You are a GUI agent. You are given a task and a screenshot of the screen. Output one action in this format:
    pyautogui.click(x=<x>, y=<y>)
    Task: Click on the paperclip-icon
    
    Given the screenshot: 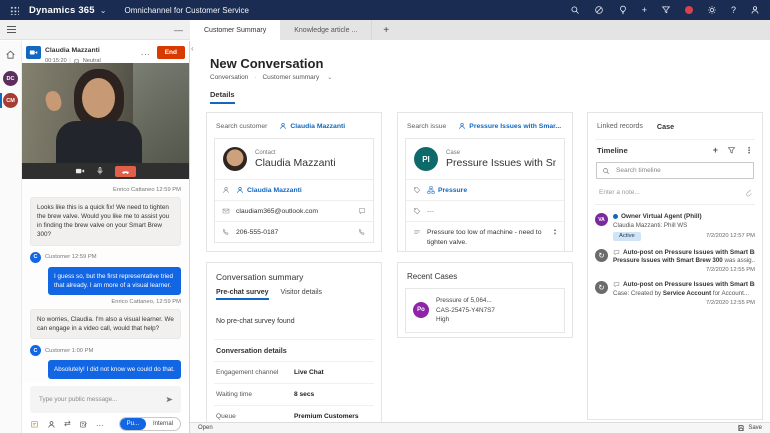 What is the action you would take?
    pyautogui.click(x=749, y=193)
    